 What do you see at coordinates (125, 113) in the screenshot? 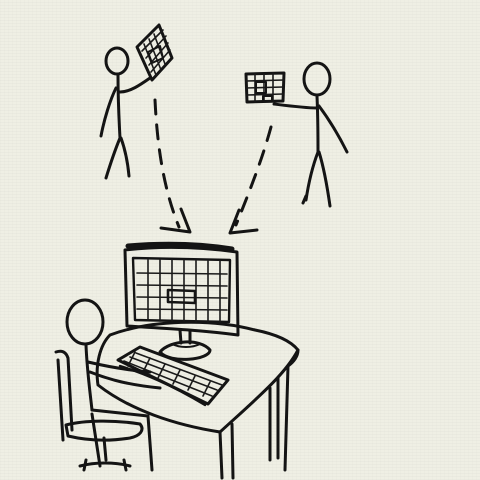
I see `person-left-icon` at bounding box center [125, 113].